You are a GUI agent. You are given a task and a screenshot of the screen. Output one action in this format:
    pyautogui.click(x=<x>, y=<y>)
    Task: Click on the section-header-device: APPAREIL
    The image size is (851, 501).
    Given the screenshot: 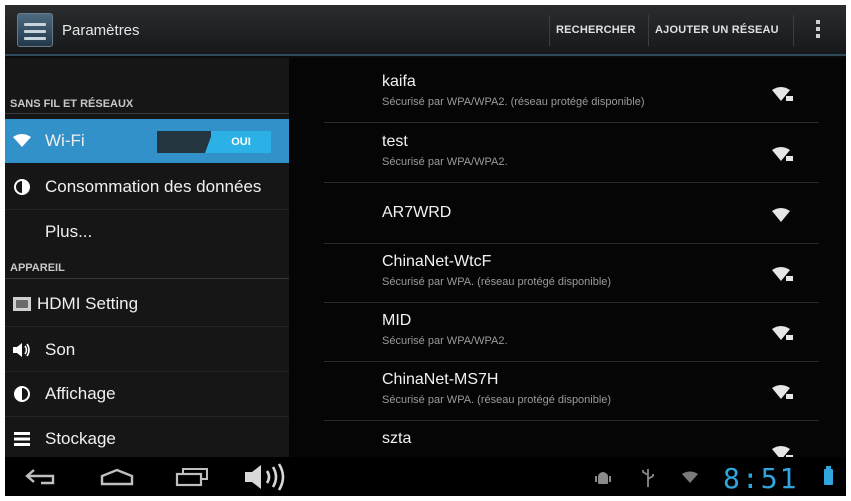 What is the action you would take?
    pyautogui.click(x=37, y=268)
    